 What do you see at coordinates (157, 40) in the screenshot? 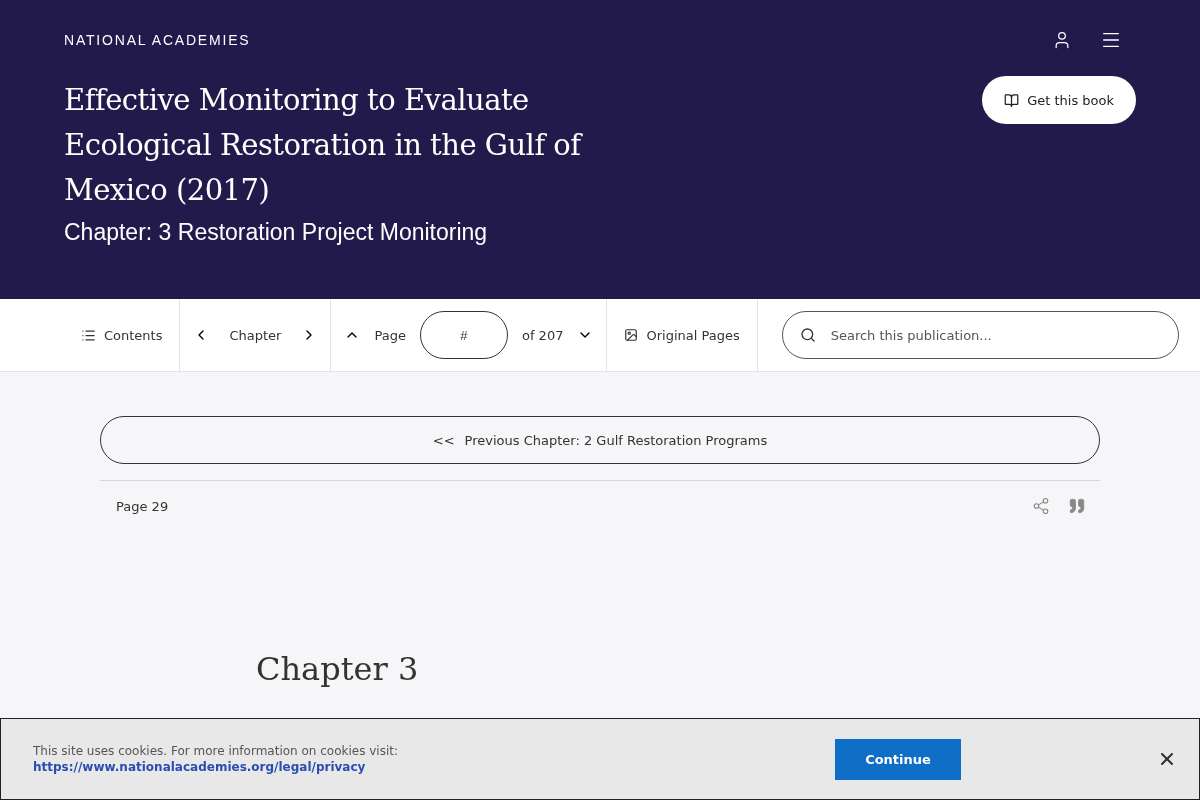
I see `logo: NATIONAL ACADEMIES` at bounding box center [157, 40].